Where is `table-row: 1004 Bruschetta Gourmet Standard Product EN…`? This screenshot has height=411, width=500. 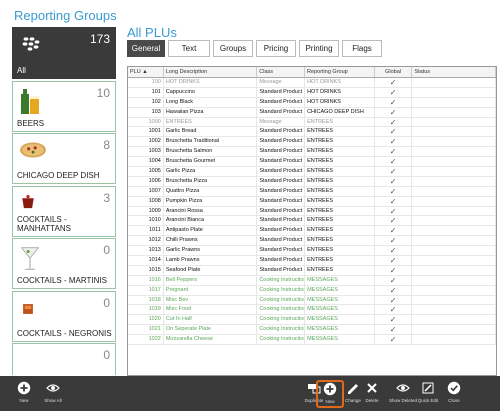
table-row: 1004 Bruschetta Gourmet Standard Product EN… is located at coordinates (312, 162).